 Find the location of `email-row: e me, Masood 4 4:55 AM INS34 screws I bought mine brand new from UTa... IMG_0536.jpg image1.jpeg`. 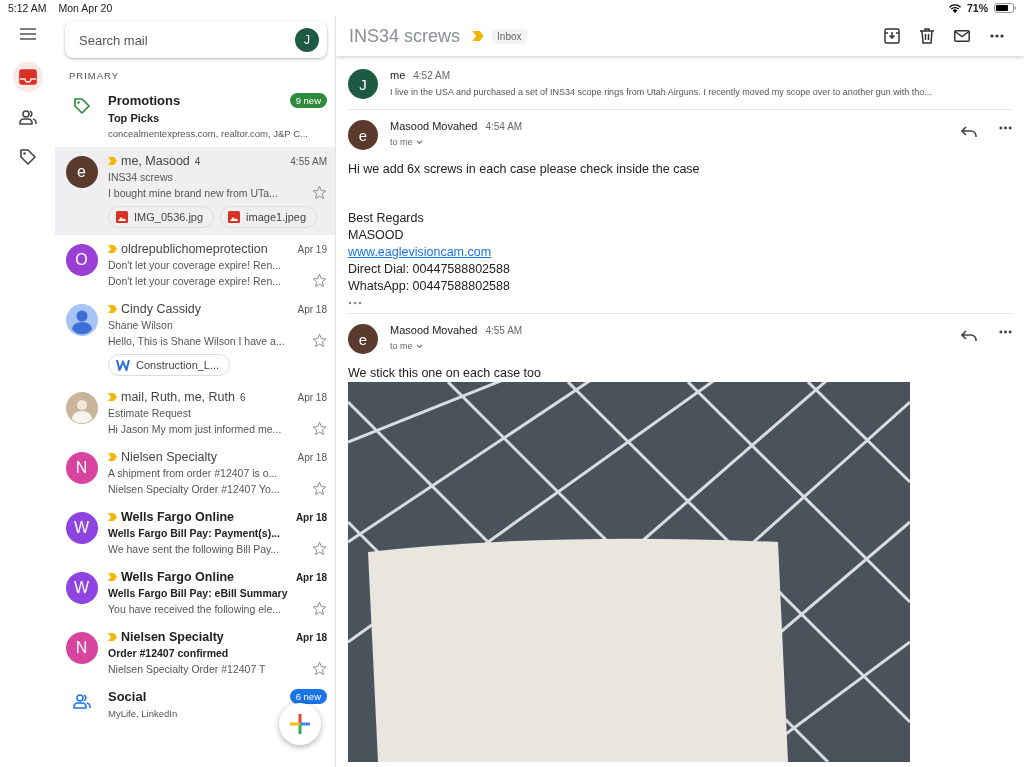

email-row: e me, Masood 4 4:55 AM INS34 screws I bought mine brand new from UTa... IMG_0536.jpg image1.jpeg is located at coordinates (195, 191).